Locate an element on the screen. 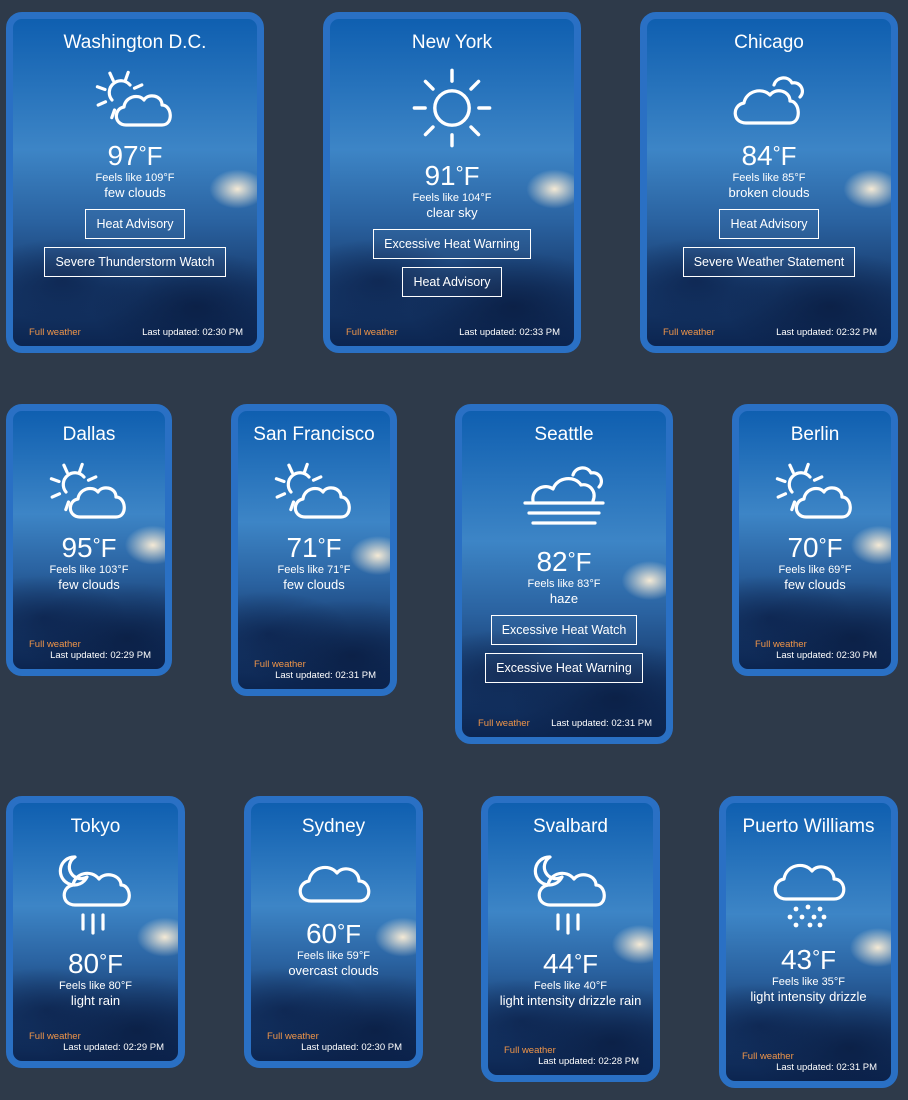  temperature: 60°F is located at coordinates (333, 933).